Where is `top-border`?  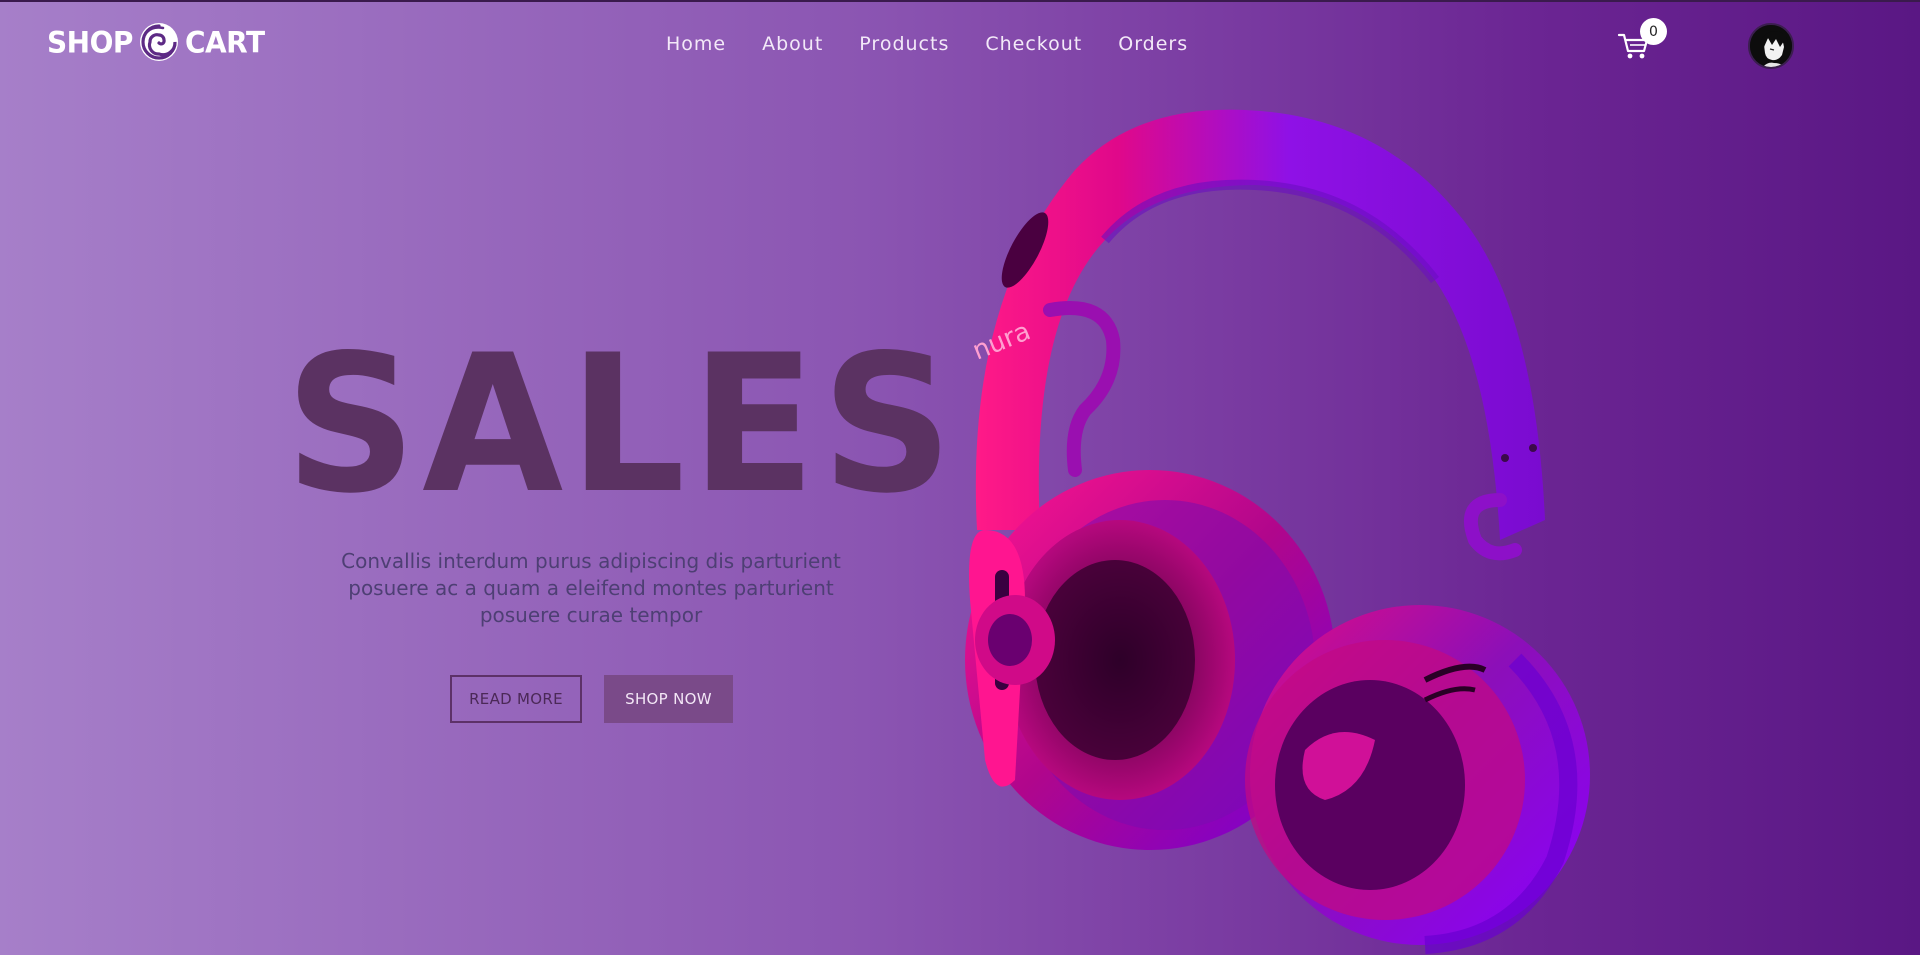
top-border is located at coordinates (960, 1).